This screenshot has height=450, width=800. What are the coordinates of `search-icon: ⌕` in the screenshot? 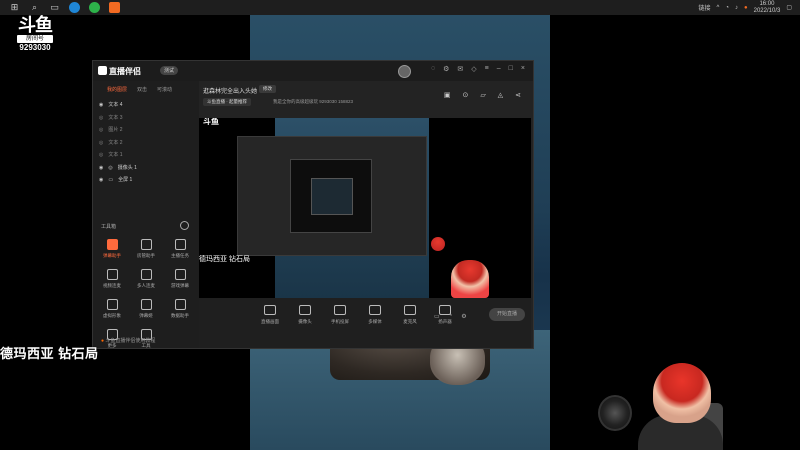 It's located at (34, 7).